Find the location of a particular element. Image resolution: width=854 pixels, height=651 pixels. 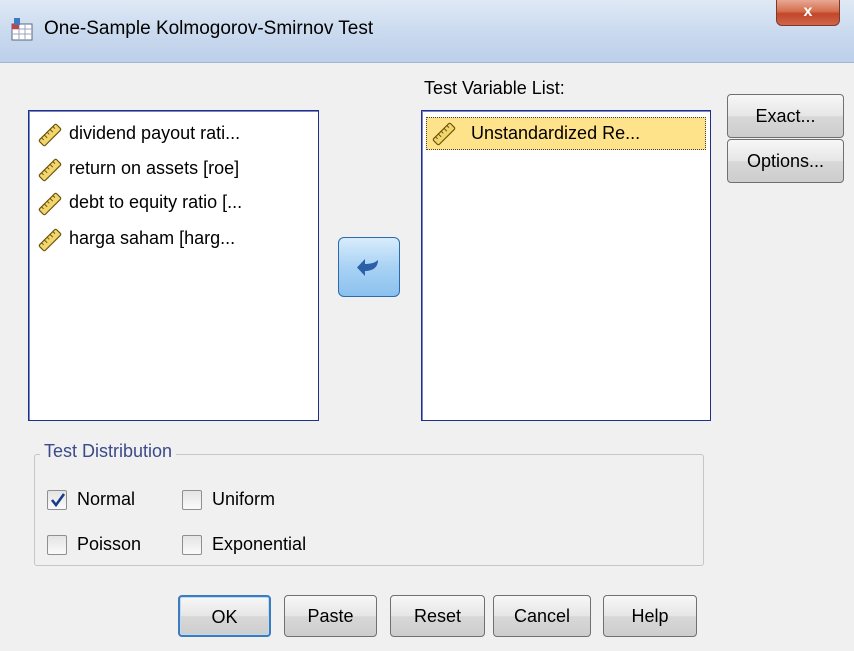

title-bar: One-Sample Kolmogorov-Smirnov Test x is located at coordinates (427, 31).